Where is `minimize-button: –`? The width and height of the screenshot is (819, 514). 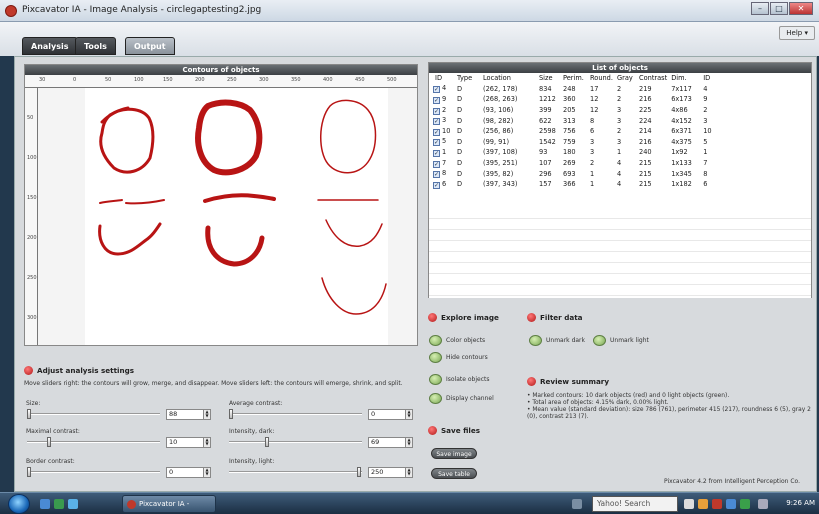 minimize-button: – is located at coordinates (760, 8).